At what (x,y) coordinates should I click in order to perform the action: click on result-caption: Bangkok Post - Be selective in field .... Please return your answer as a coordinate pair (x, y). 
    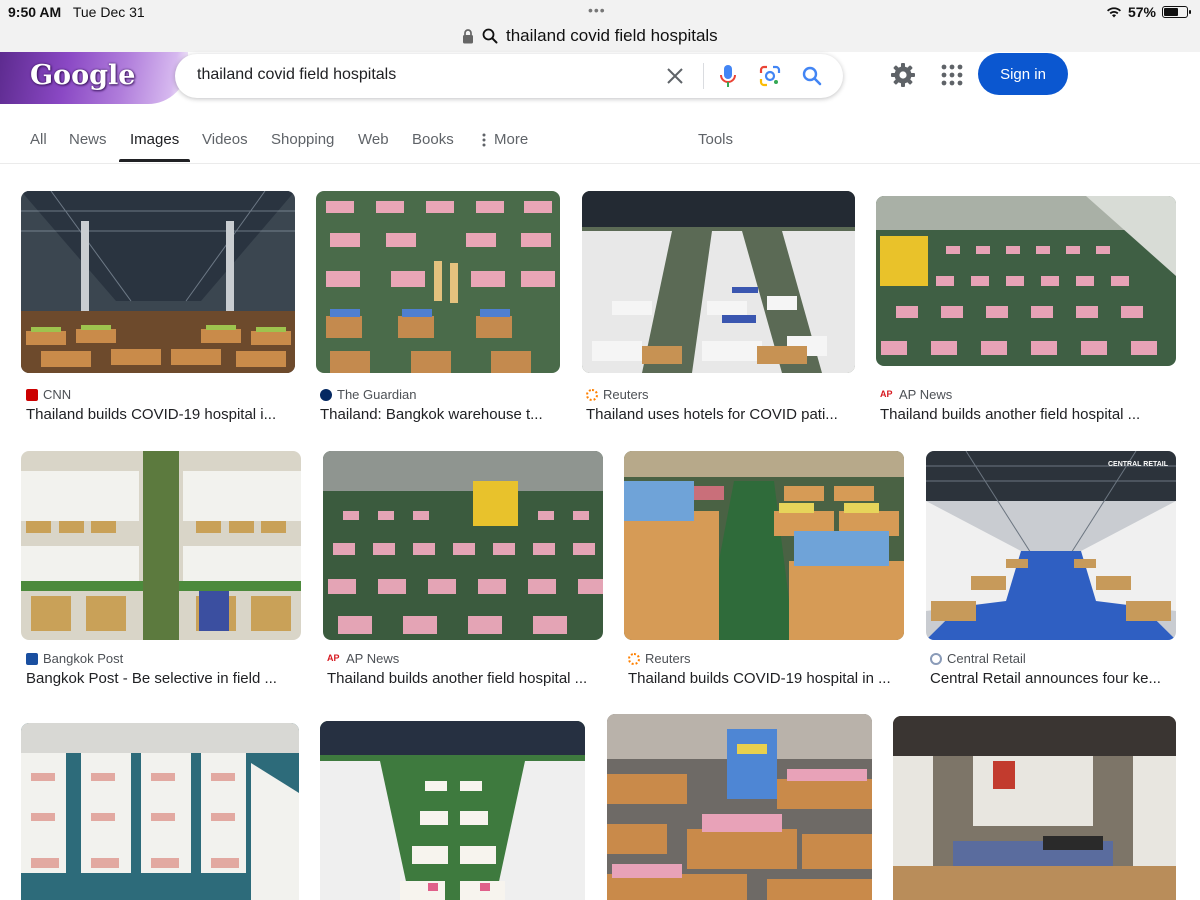
    Looking at the image, I should click on (162, 678).